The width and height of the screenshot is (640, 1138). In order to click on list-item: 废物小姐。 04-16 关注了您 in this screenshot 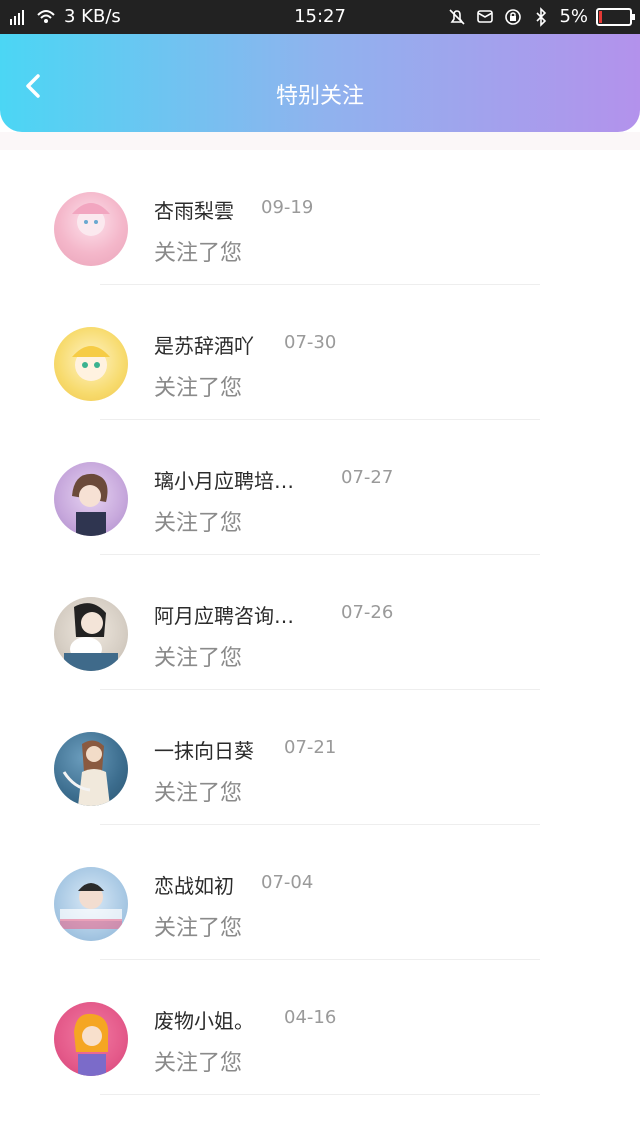, I will do `click(320, 1027)`.